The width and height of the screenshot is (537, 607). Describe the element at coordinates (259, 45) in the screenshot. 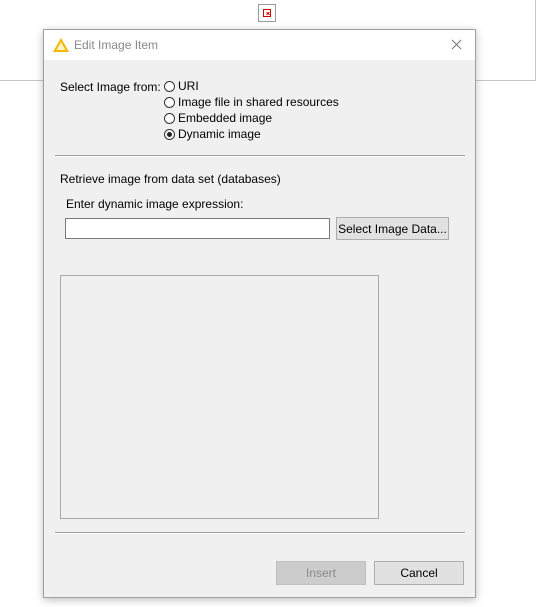

I see `title-bar: Edit Image Item` at that location.